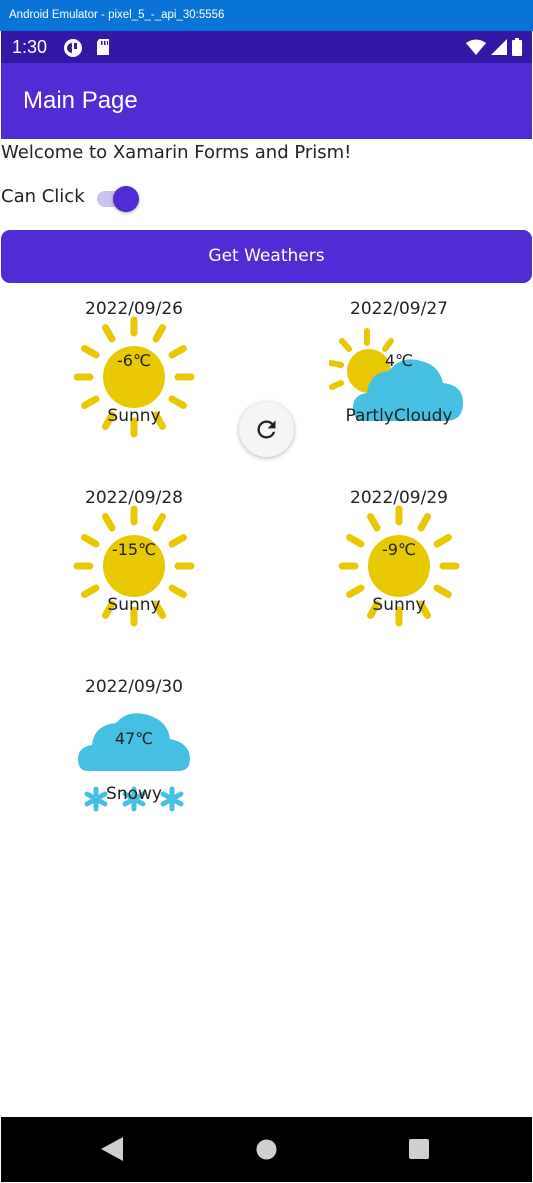 Image resolution: width=533 pixels, height=1183 pixels. I want to click on weather-temperature: -6℃, so click(134, 360).